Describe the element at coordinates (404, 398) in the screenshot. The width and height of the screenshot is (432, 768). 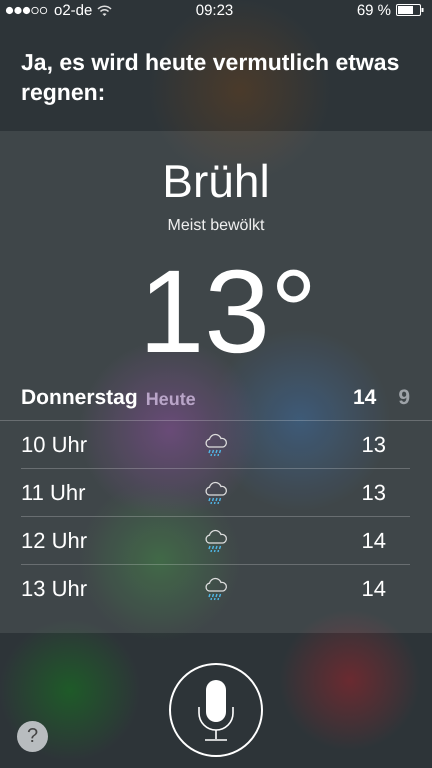
I see `low-temperature: 9` at that location.